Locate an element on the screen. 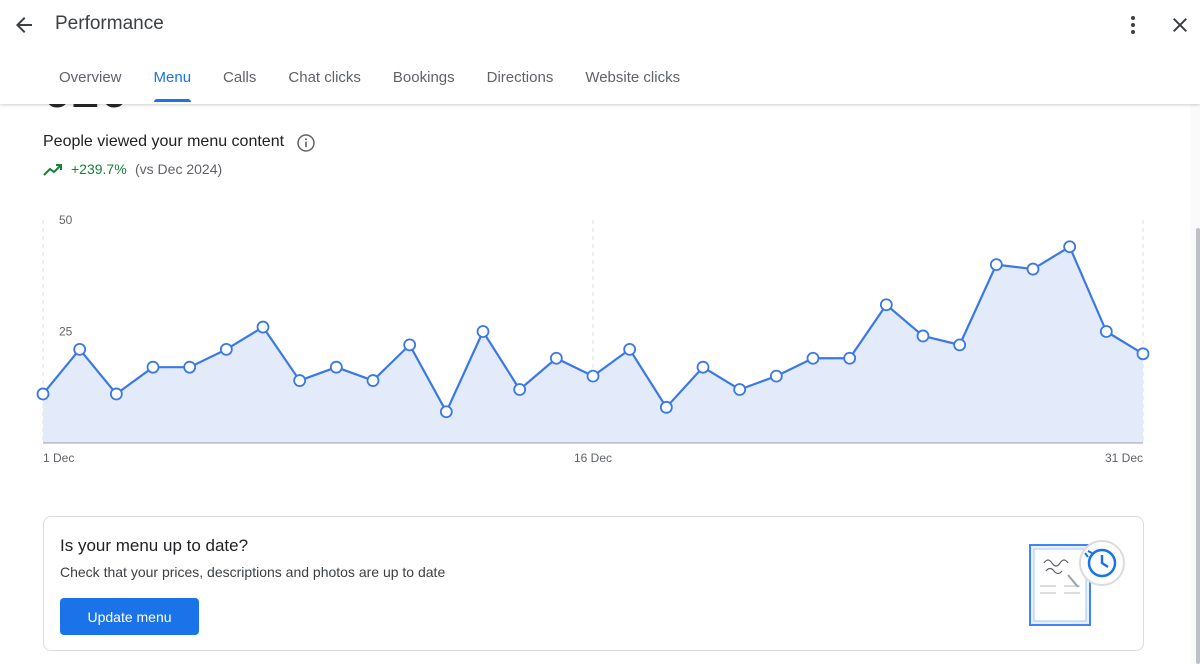 This screenshot has width=1200, height=664. close-button is located at coordinates (1180, 25).